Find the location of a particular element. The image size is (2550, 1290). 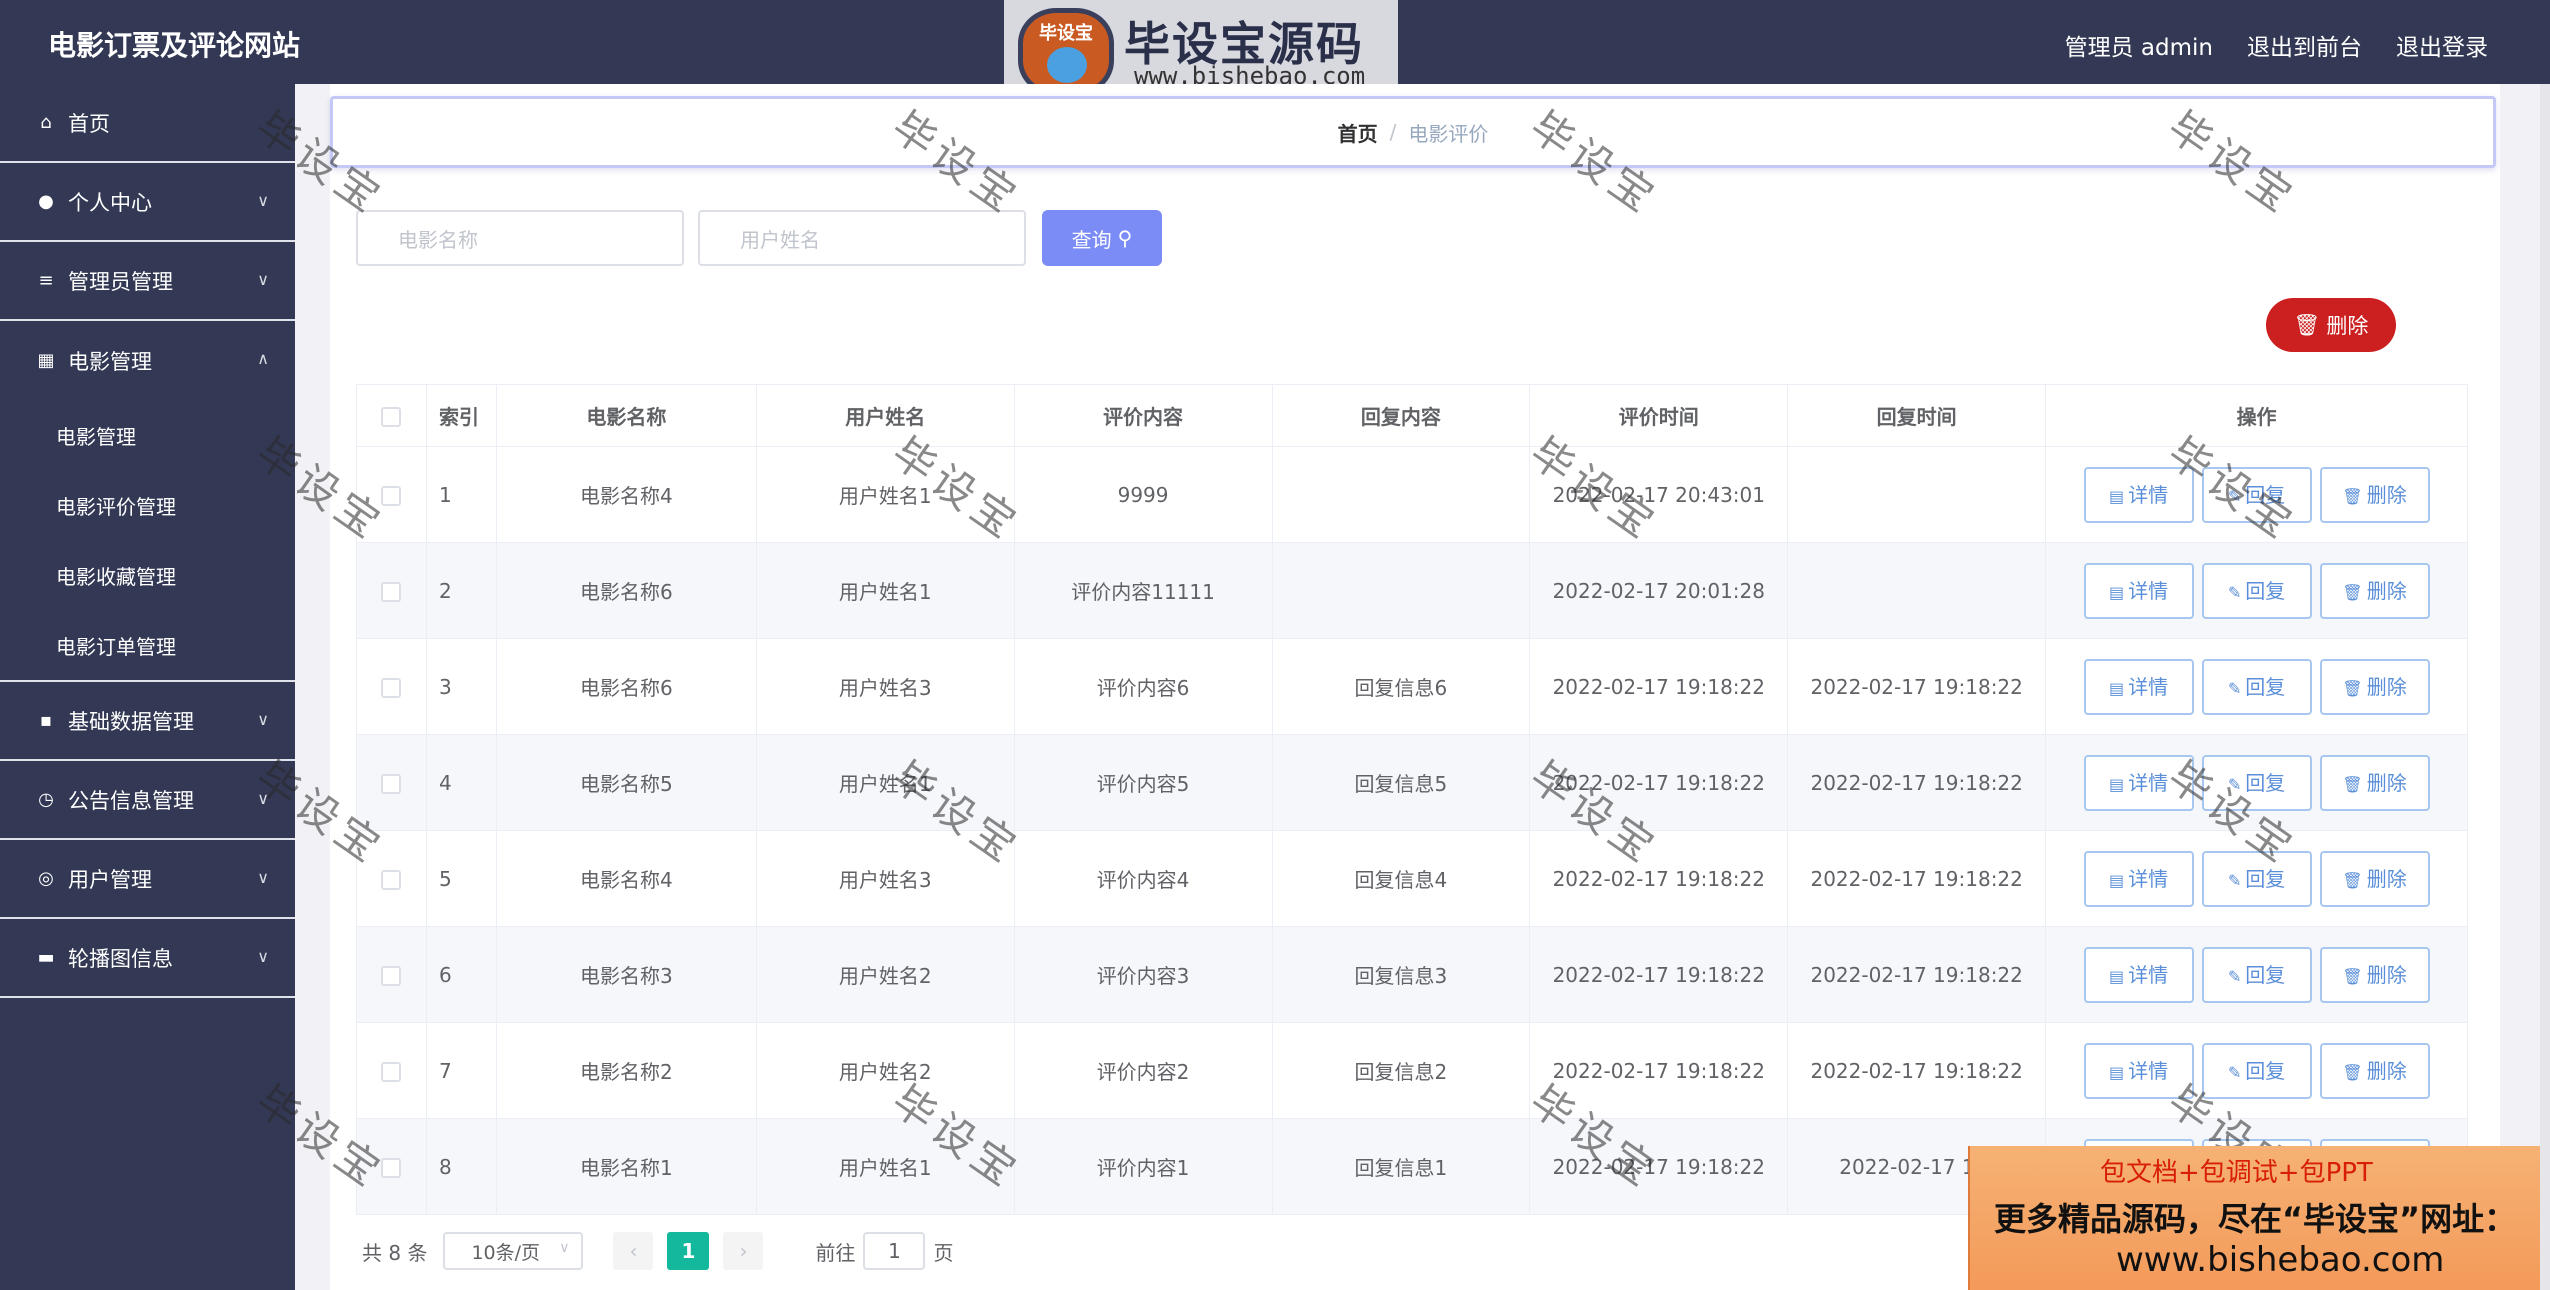

delete-label: 删除 is located at coordinates (2386, 974).